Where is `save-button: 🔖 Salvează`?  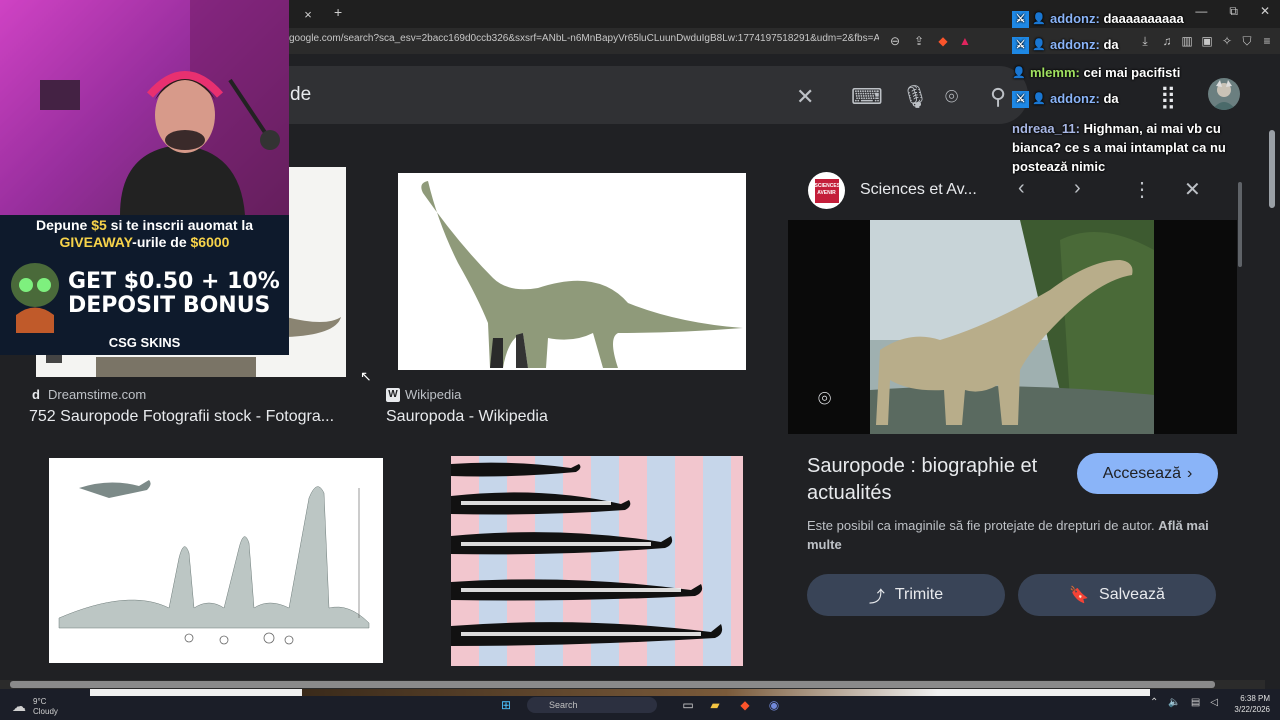
save-button: 🔖 Salvează is located at coordinates (1117, 595).